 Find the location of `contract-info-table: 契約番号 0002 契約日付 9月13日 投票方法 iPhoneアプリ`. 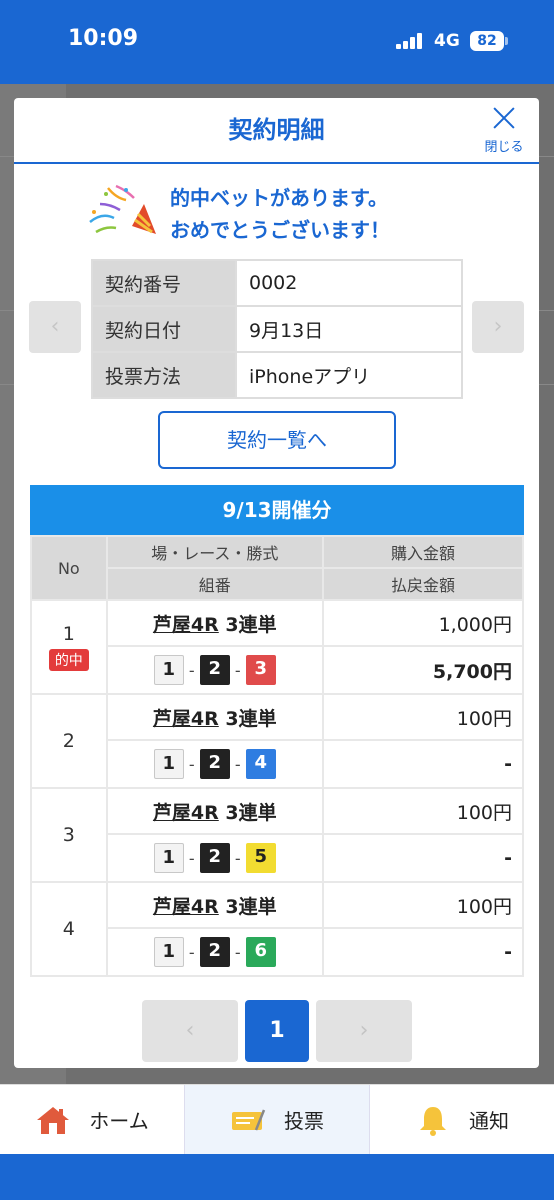

contract-info-table: 契約番号 0002 契約日付 9月13日 投票方法 iPhoneアプリ is located at coordinates (277, 329).